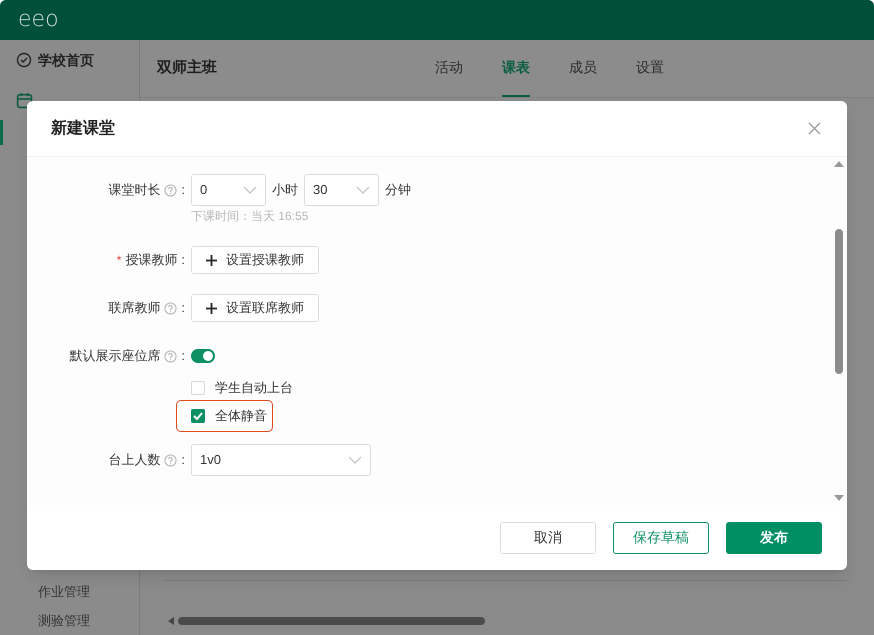 This screenshot has width=874, height=635. I want to click on field-label: 台上人数, so click(134, 460).